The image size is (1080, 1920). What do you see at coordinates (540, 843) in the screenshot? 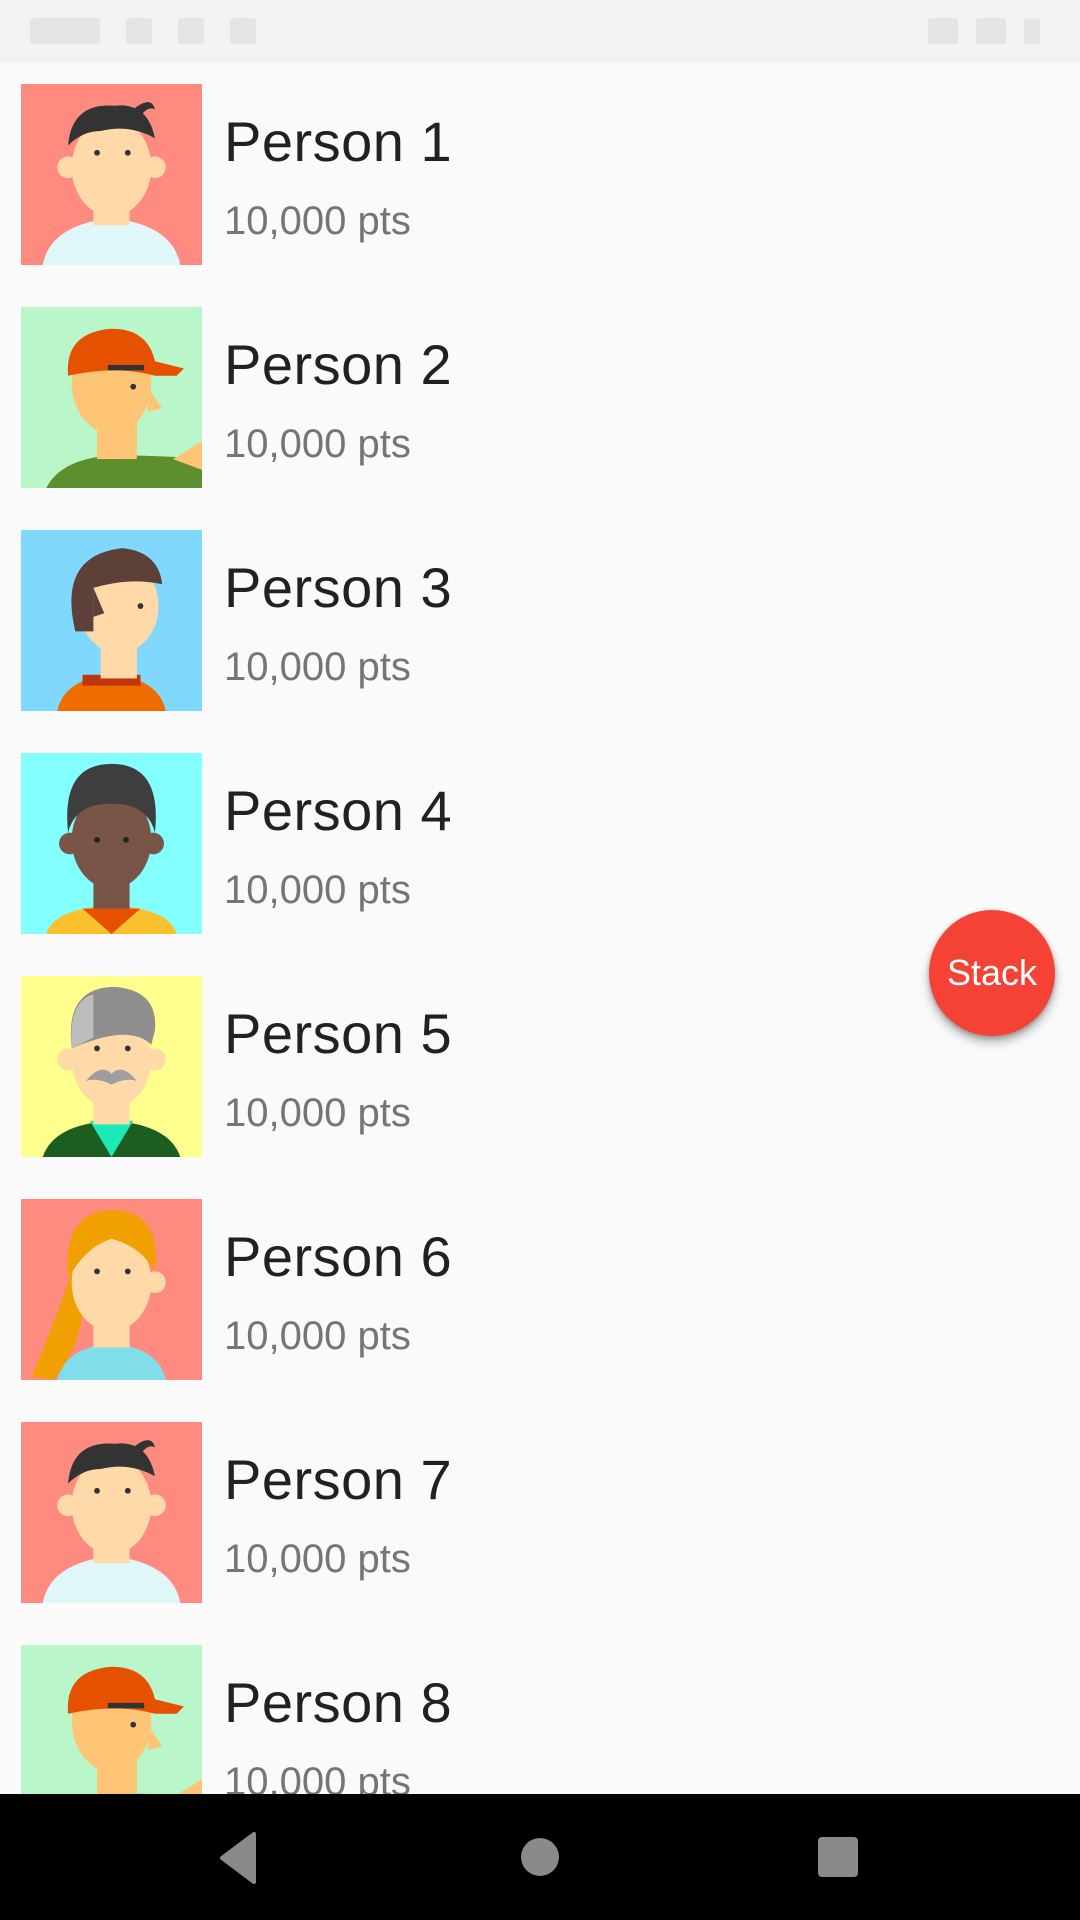
I see `list-item: Person 4 10,000 pts` at bounding box center [540, 843].